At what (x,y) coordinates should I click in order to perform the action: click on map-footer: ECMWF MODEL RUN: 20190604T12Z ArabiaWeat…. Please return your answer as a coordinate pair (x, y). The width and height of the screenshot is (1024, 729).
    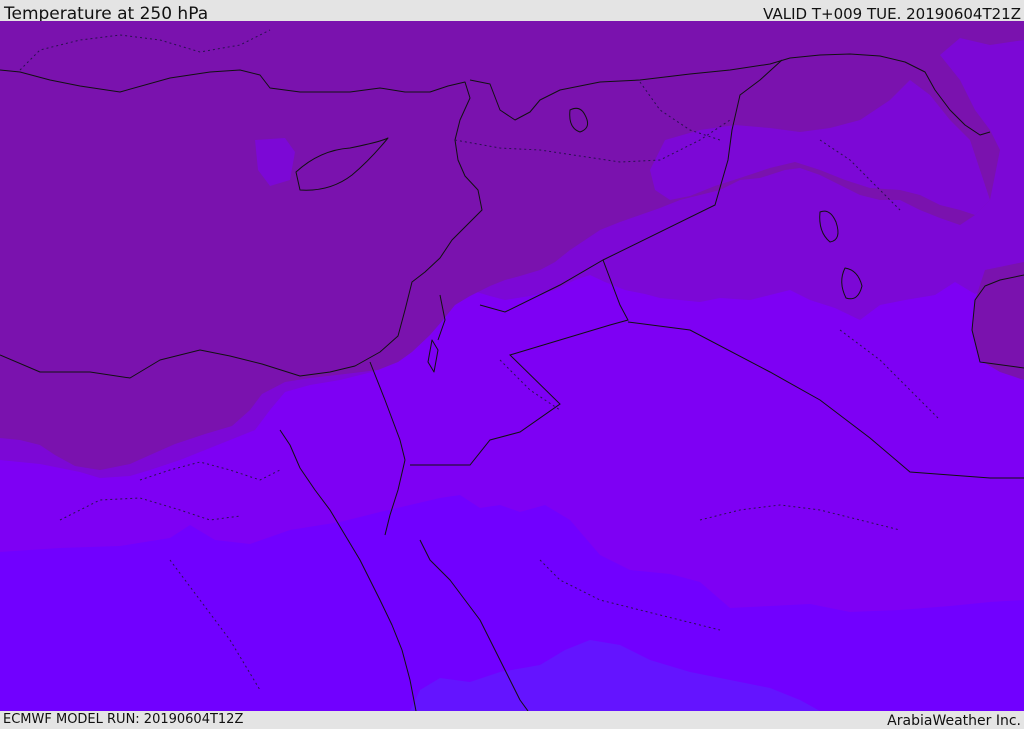
    Looking at the image, I should click on (512, 720).